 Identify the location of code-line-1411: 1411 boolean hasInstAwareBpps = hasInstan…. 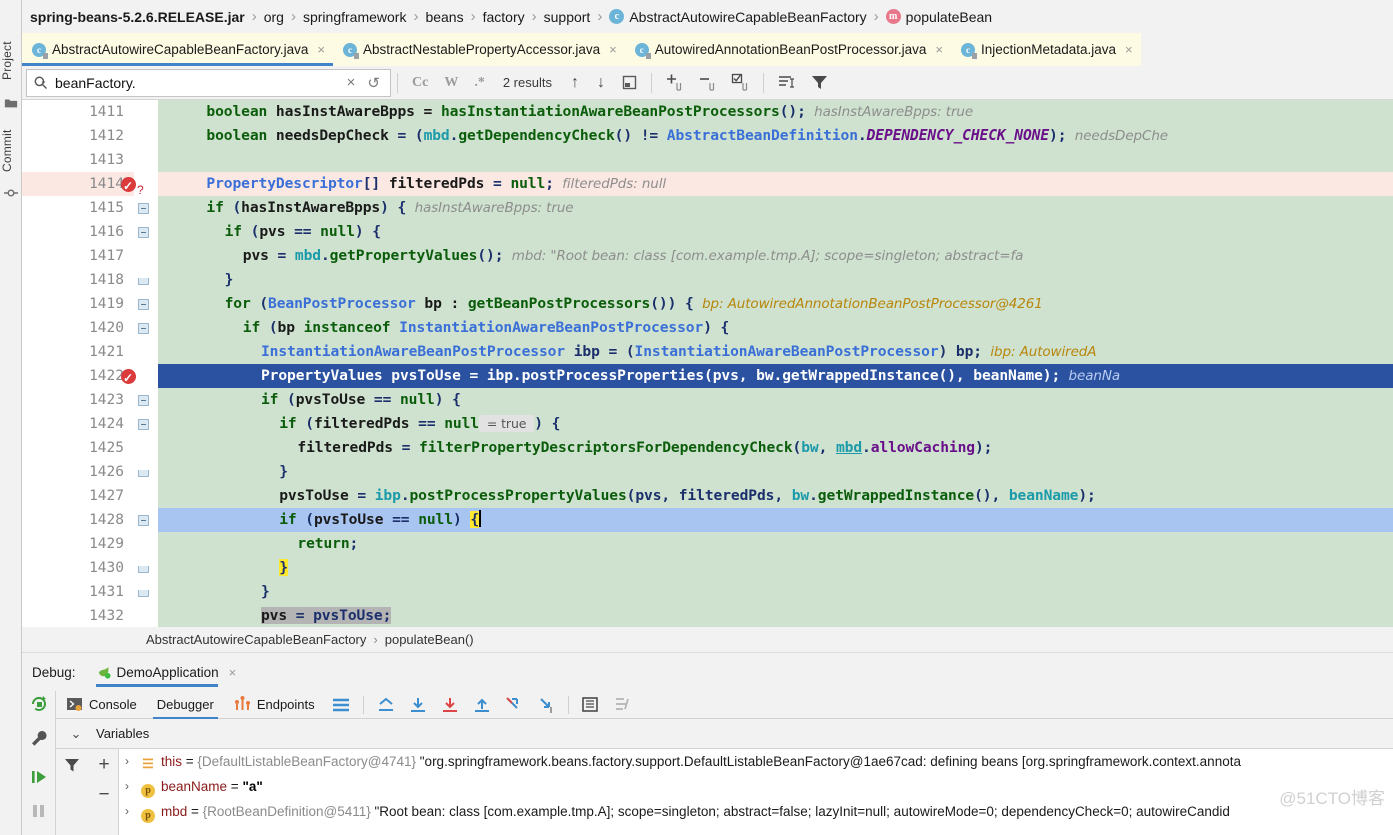
(707, 112).